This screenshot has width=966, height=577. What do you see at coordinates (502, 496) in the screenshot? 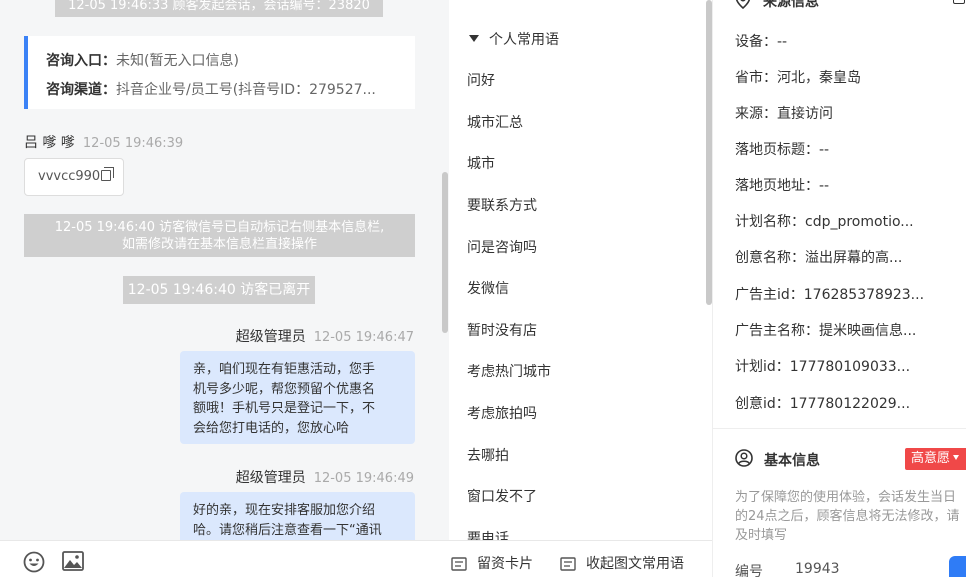
I see `phrase-item: 窗口发不了` at bounding box center [502, 496].